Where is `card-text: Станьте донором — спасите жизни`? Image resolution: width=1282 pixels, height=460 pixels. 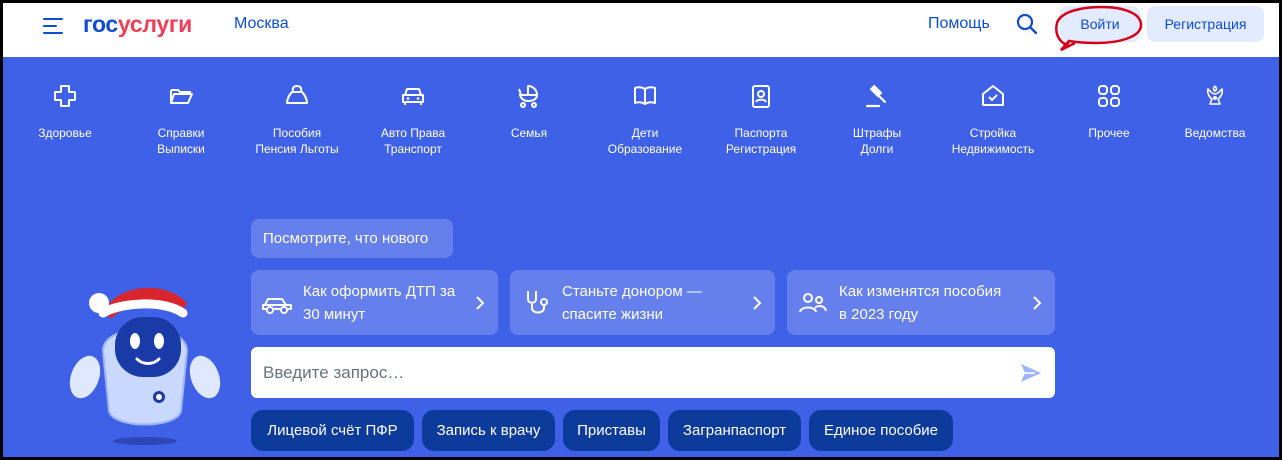 card-text: Станьте донором — спасите жизни is located at coordinates (656, 303).